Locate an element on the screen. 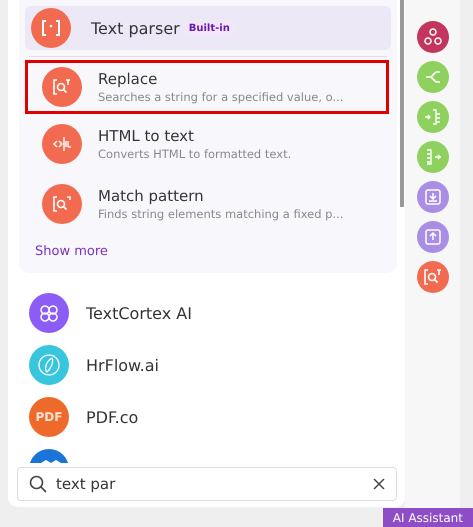  app-name: PDF.co is located at coordinates (112, 417).